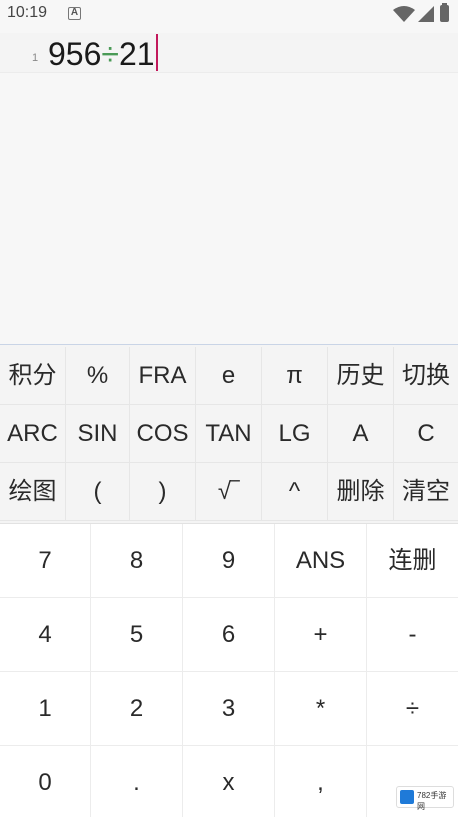  I want to click on expression-text: 956÷21, so click(103, 53).